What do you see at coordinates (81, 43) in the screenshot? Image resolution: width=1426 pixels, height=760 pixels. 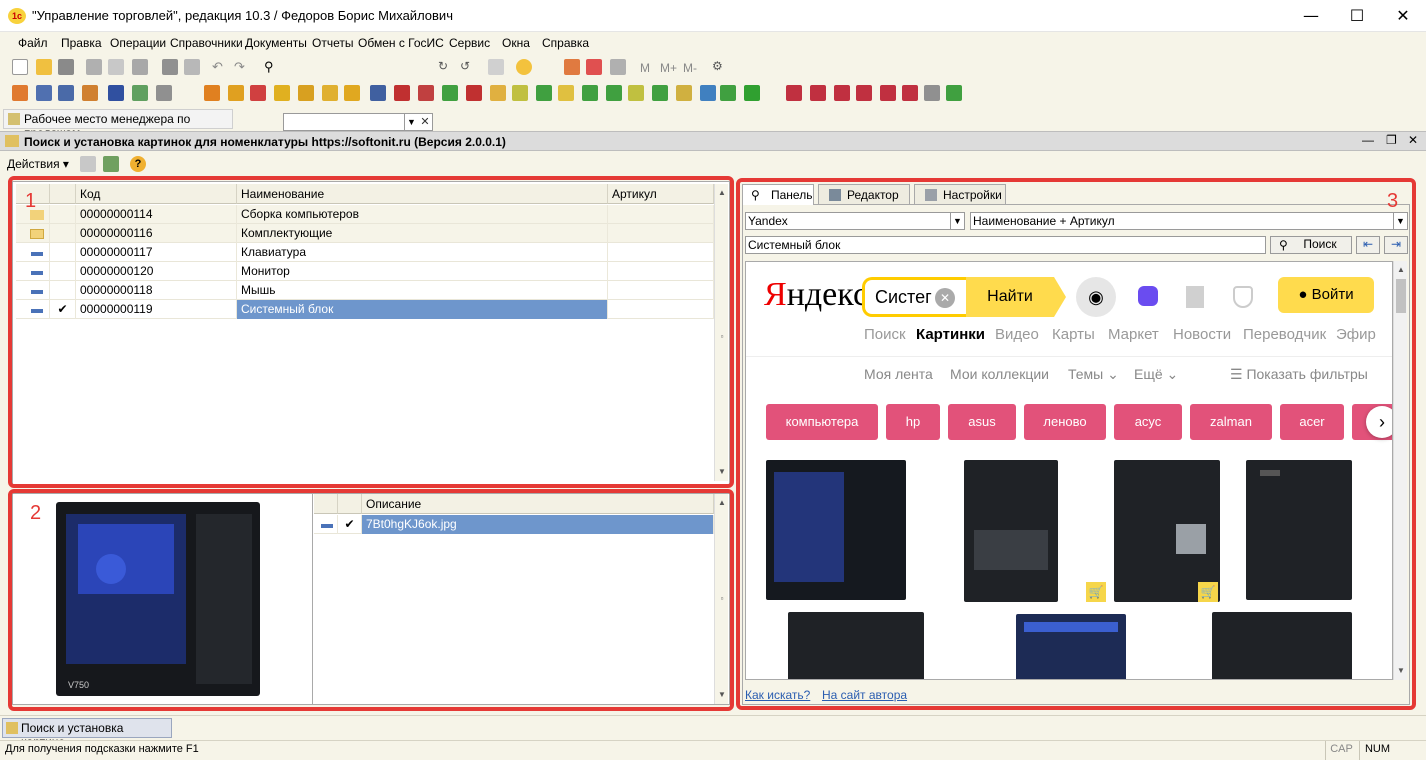 I see `menu-edit: Правка` at bounding box center [81, 43].